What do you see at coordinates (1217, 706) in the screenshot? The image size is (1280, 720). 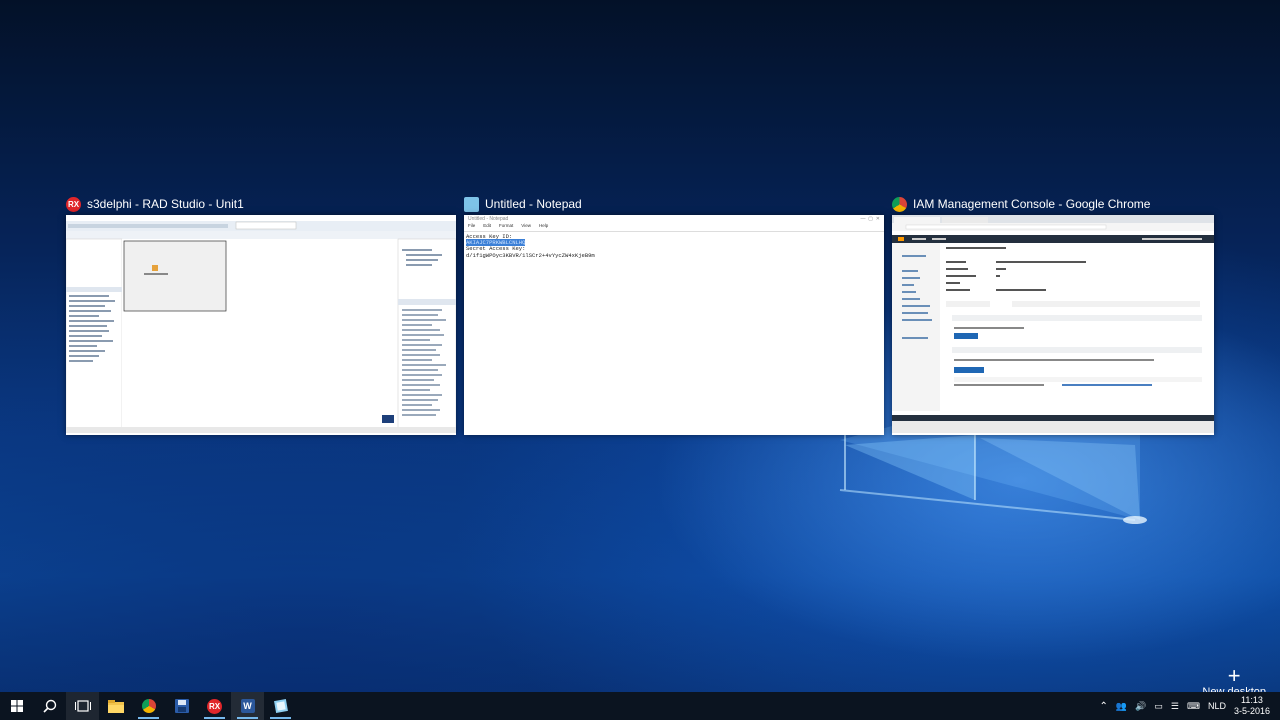 I see `language-indicator: NLD` at bounding box center [1217, 706].